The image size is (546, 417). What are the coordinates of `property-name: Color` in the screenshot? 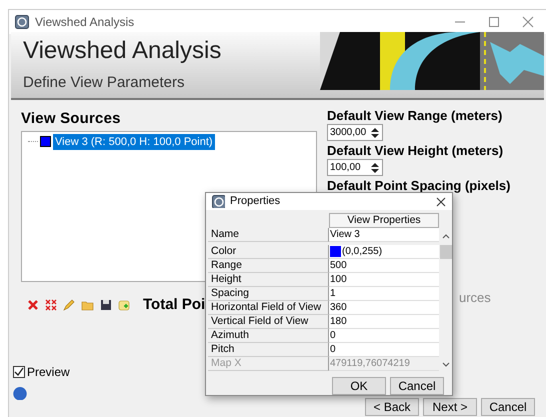 It's located at (268, 251).